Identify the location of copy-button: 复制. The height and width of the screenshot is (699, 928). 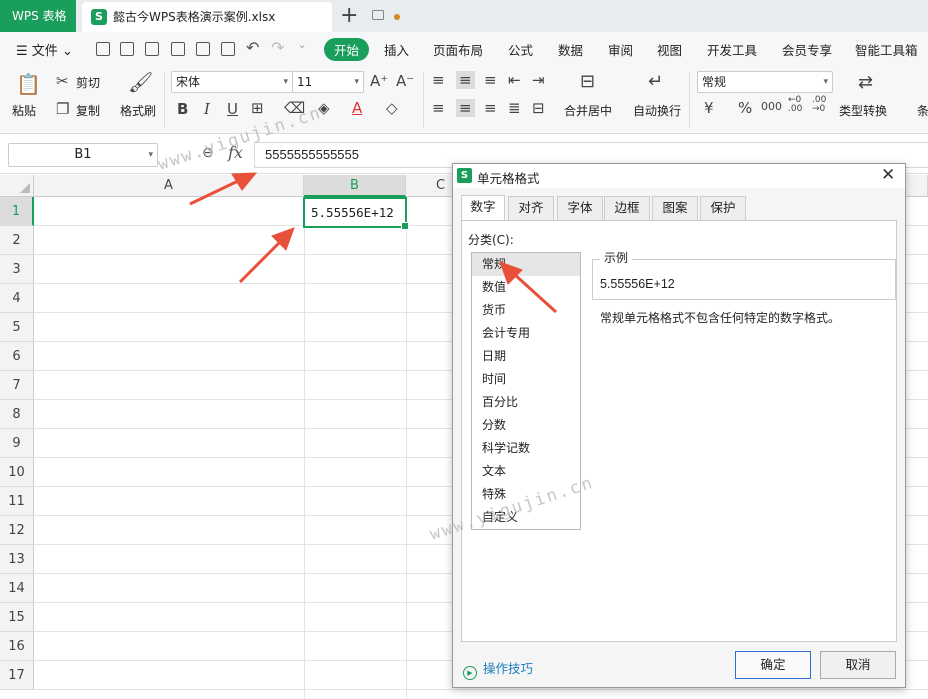
(88, 110).